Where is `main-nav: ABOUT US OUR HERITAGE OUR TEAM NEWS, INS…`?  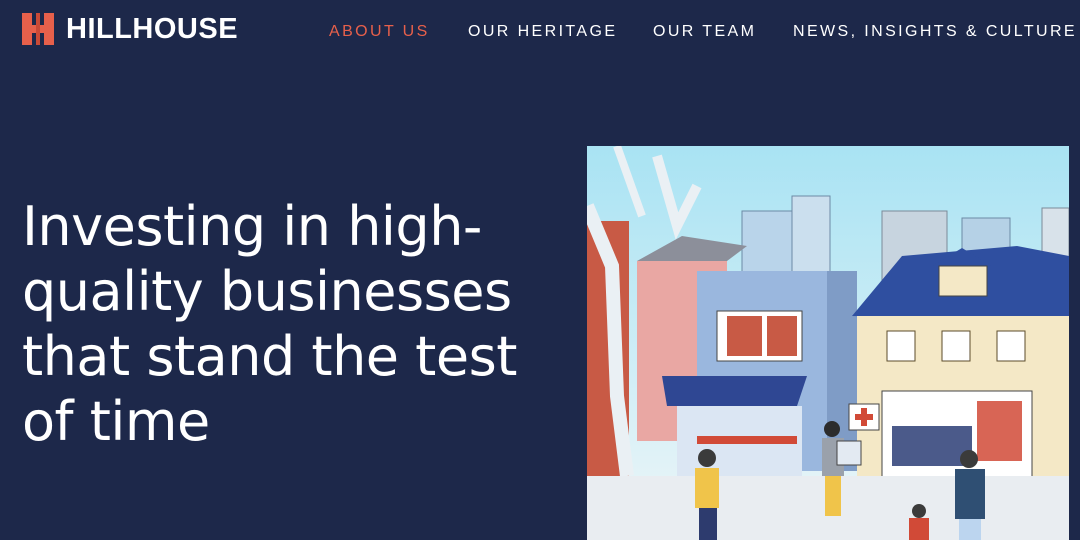 main-nav: ABOUT US OUR HERITAGE OUR TEAM NEWS, INS… is located at coordinates (540, 32).